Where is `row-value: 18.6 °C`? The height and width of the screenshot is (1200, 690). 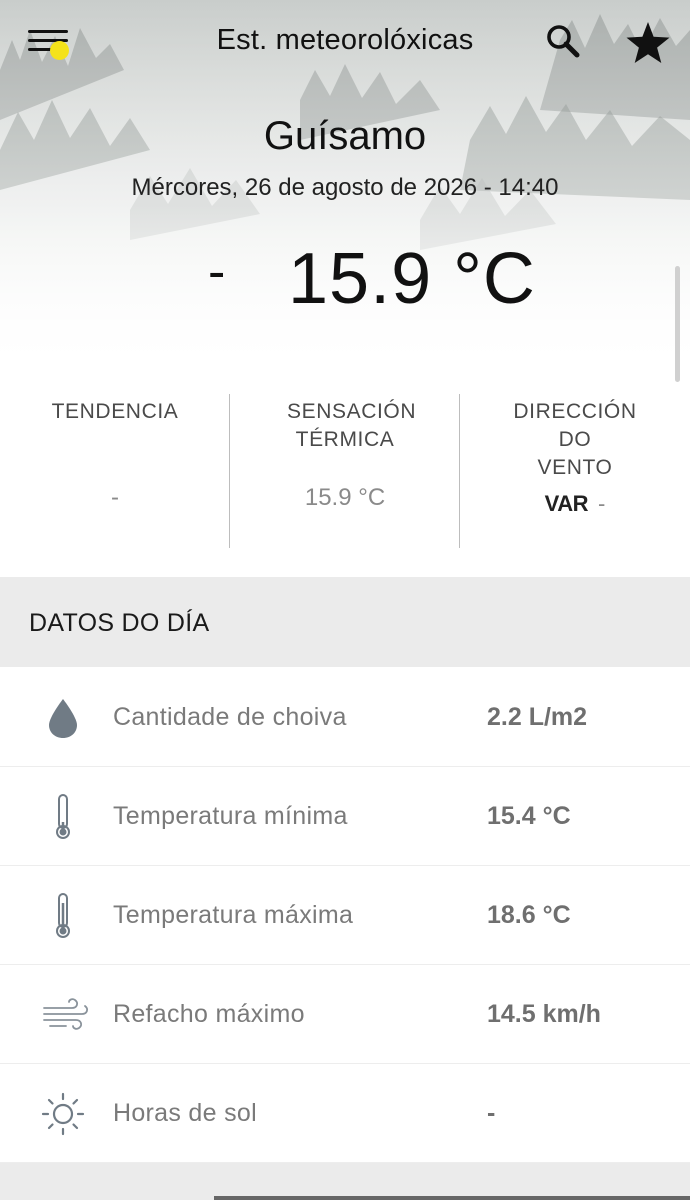
row-value: 18.6 °C is located at coordinates (529, 915).